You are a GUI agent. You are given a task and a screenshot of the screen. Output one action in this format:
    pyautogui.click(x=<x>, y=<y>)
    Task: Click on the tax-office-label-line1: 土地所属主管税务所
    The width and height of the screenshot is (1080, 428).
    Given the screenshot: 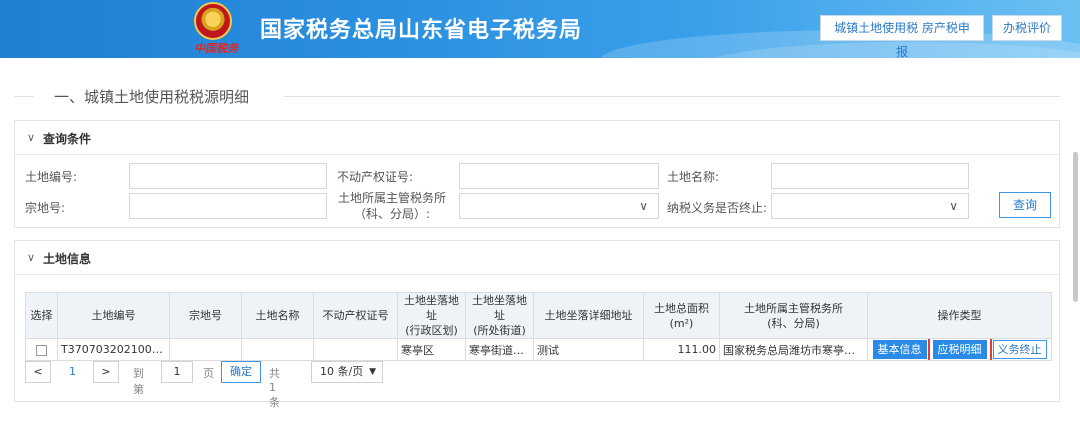 What is the action you would take?
    pyautogui.click(x=391, y=198)
    